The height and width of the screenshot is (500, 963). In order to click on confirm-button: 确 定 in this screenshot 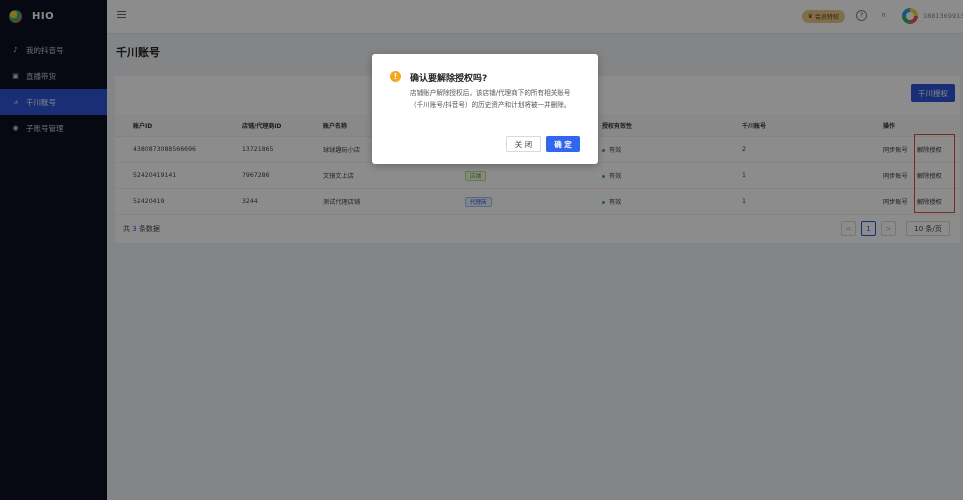, I will do `click(563, 144)`.